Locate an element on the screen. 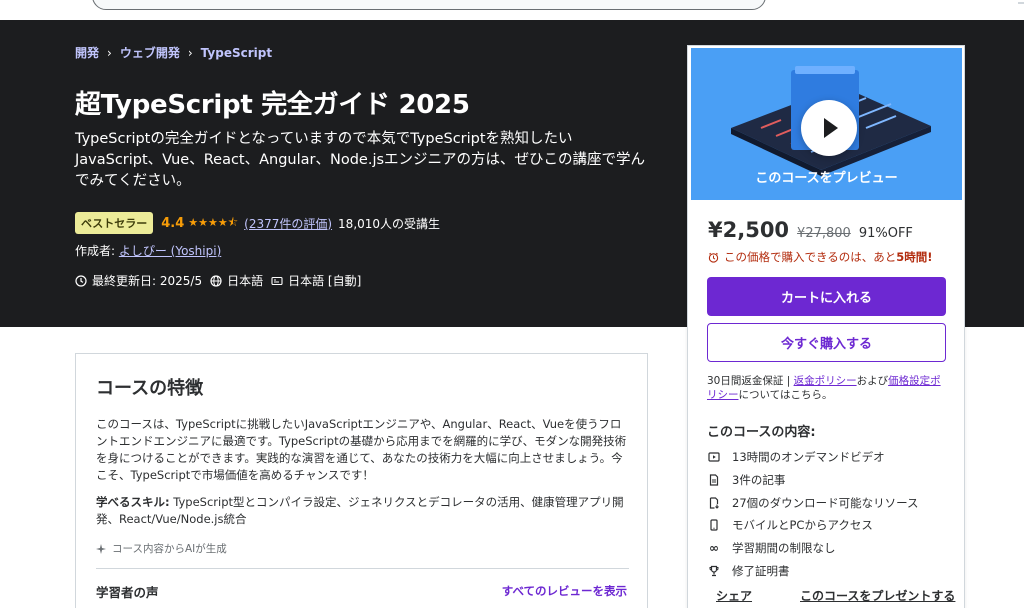  share-row: シェア このコースをプレゼントする is located at coordinates (835, 595).